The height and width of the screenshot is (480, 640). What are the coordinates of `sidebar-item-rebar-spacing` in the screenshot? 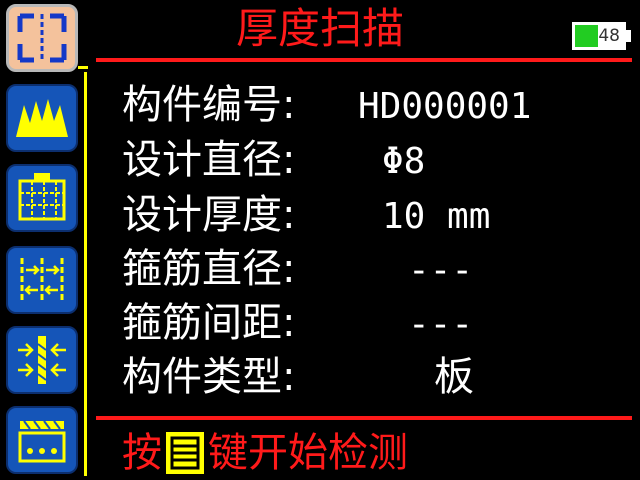 It's located at (42, 280).